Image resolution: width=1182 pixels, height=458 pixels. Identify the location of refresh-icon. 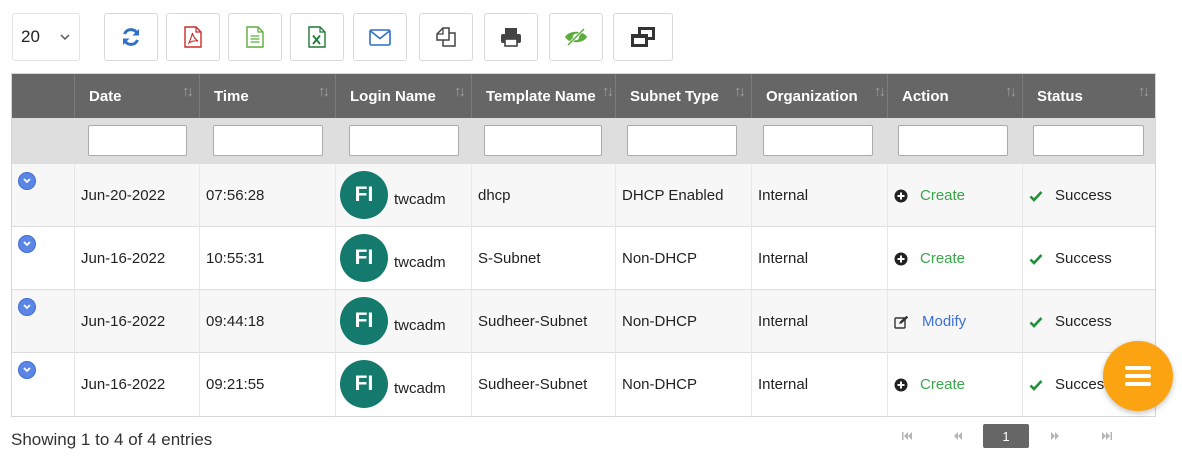
(131, 37).